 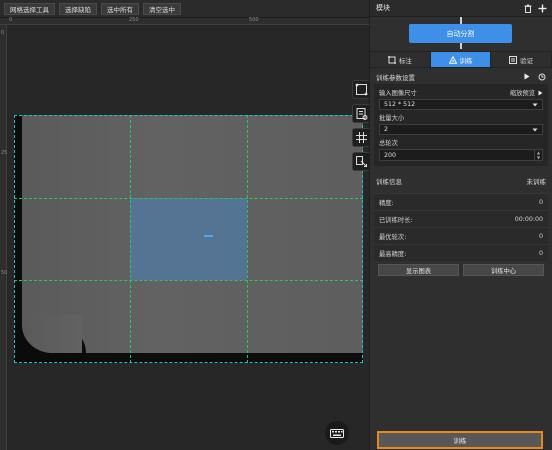 I want to click on tab-validate: 验证, so click(x=521, y=59).